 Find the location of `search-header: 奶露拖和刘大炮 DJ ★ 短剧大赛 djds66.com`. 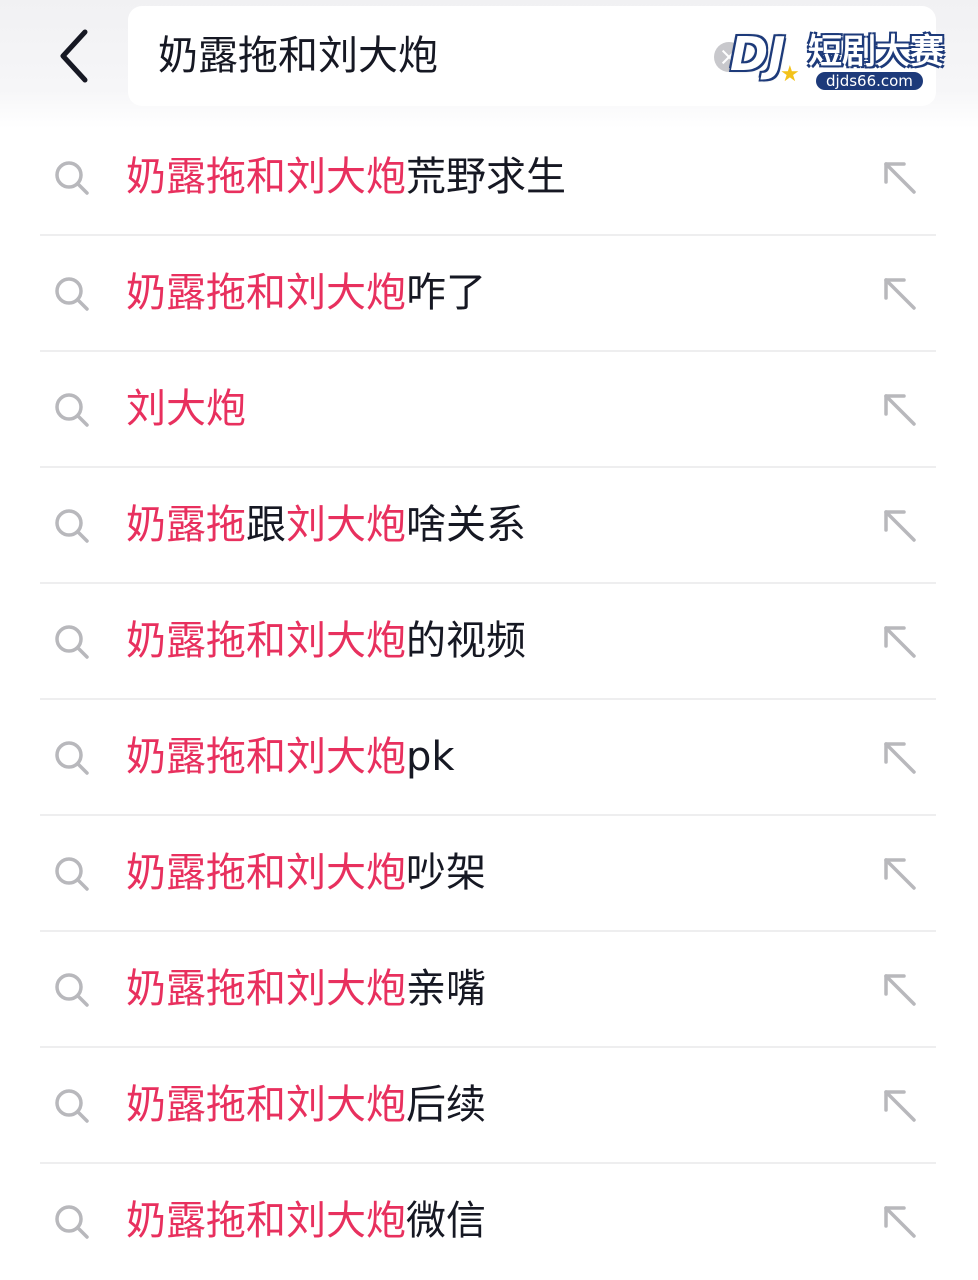

search-header: 奶露拖和刘大炮 DJ ★ 短剧大赛 djds66.com is located at coordinates (489, 64).